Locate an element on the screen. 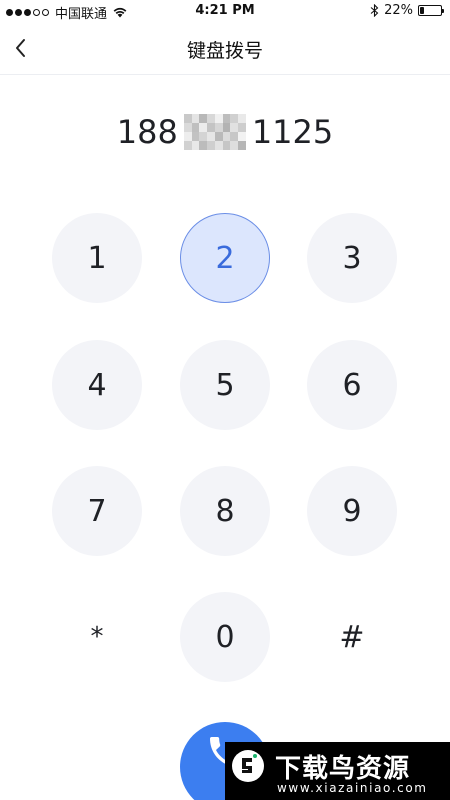 The width and height of the screenshot is (450, 800). watermark-logo-icon is located at coordinates (248, 766).